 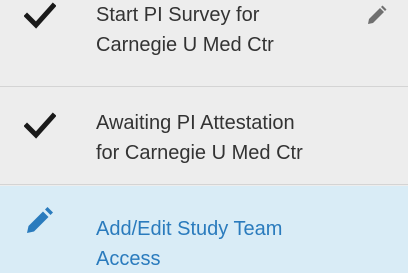 What do you see at coordinates (128, 259) in the screenshot?
I see `step-label-line: Access` at bounding box center [128, 259].